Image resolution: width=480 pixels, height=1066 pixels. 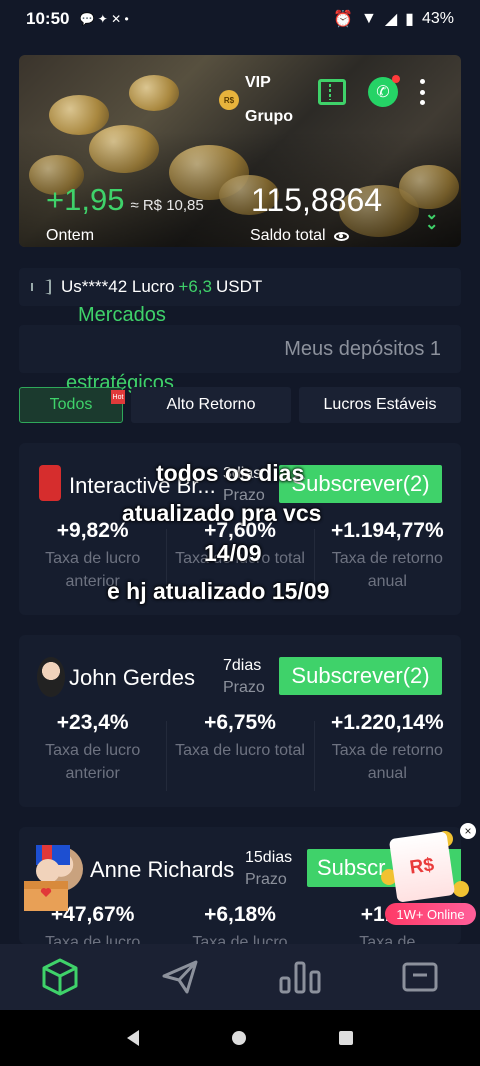 What do you see at coordinates (240, 914) in the screenshot?
I see `stat-value: +6,18%` at bounding box center [240, 914].